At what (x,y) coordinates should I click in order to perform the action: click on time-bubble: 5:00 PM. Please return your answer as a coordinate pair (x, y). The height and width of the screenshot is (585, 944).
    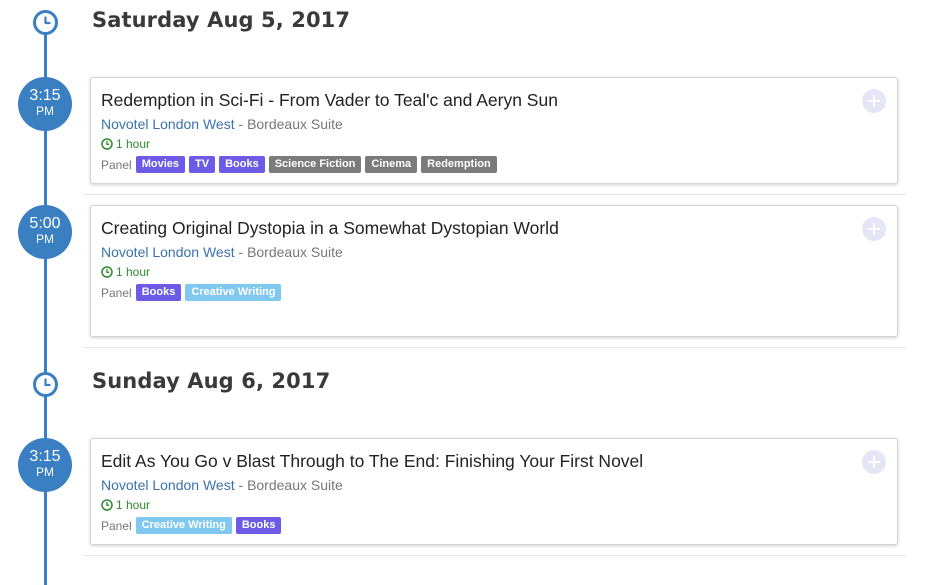
    Looking at the image, I should click on (45, 232).